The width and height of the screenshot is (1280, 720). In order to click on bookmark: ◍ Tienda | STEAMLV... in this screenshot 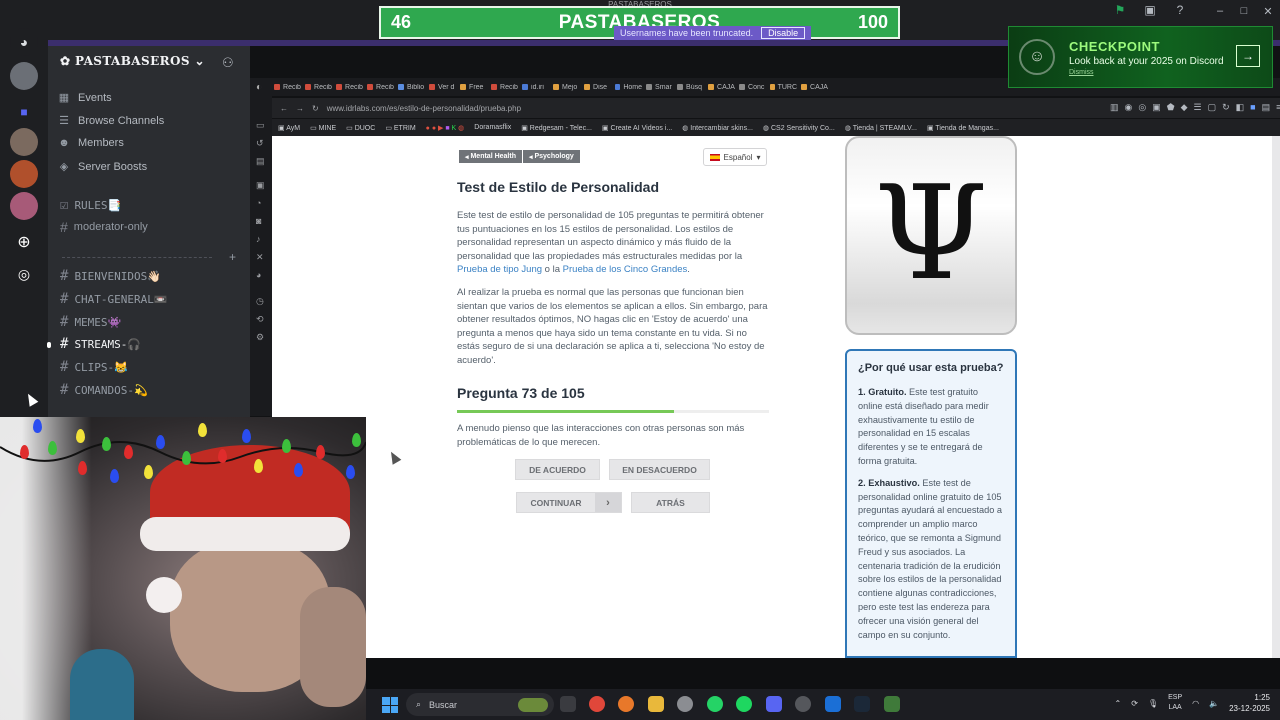, I will do `click(881, 128)`.